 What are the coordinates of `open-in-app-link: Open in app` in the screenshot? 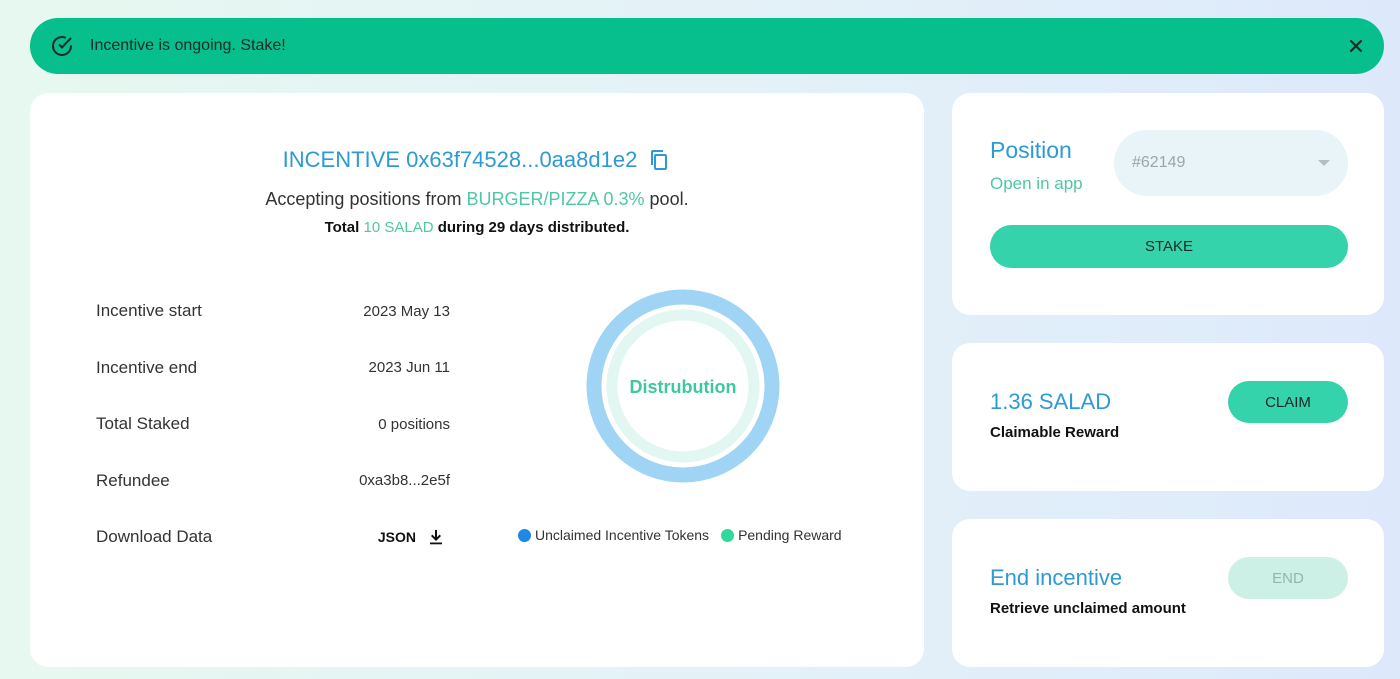 It's located at (1036, 184).